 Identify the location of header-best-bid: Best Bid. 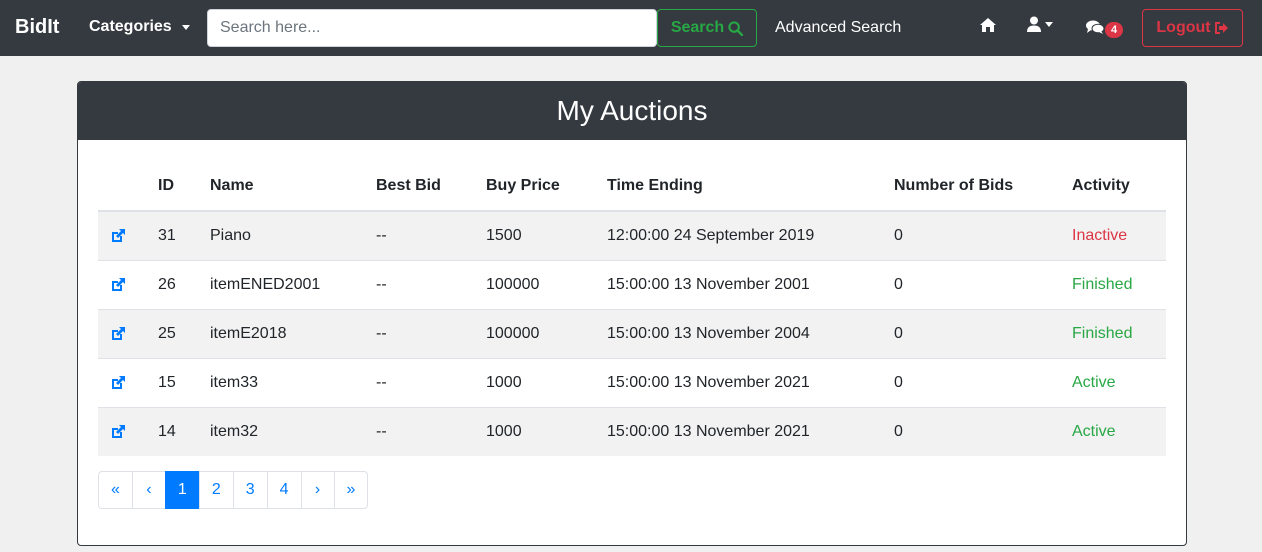
(431, 186).